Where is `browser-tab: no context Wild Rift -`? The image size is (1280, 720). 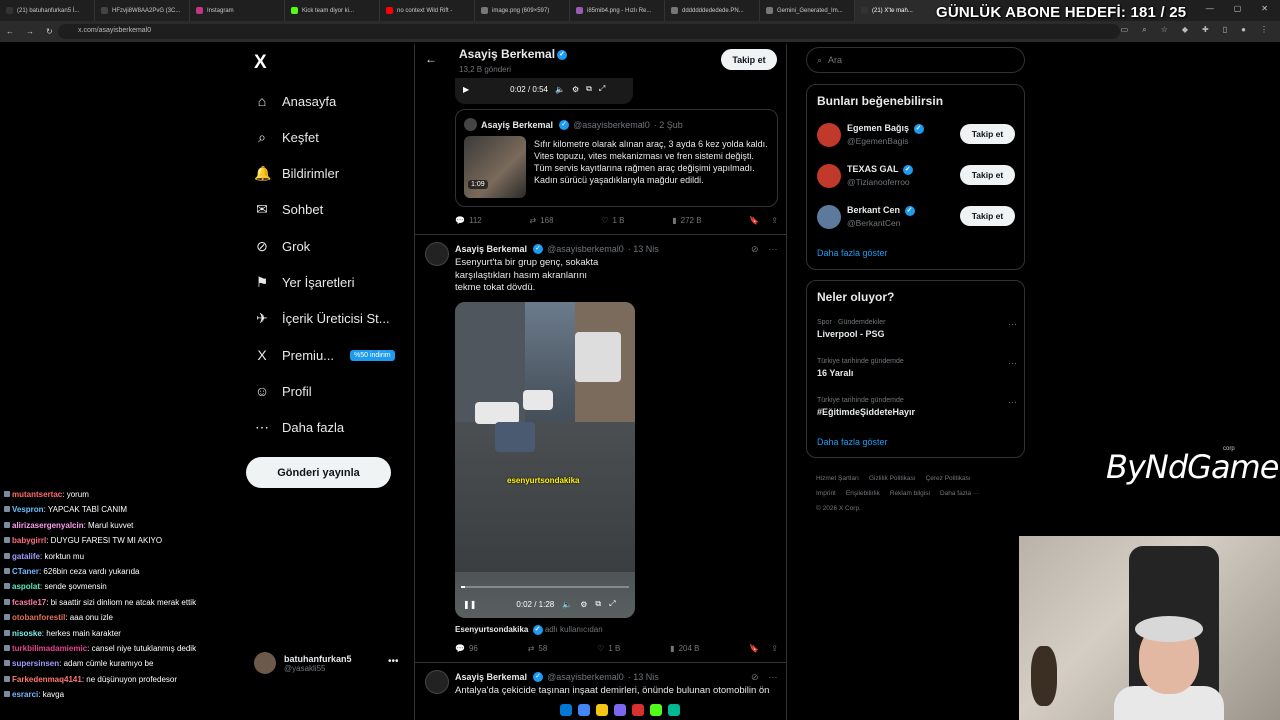 browser-tab: no context Wild Rift - is located at coordinates (427, 10).